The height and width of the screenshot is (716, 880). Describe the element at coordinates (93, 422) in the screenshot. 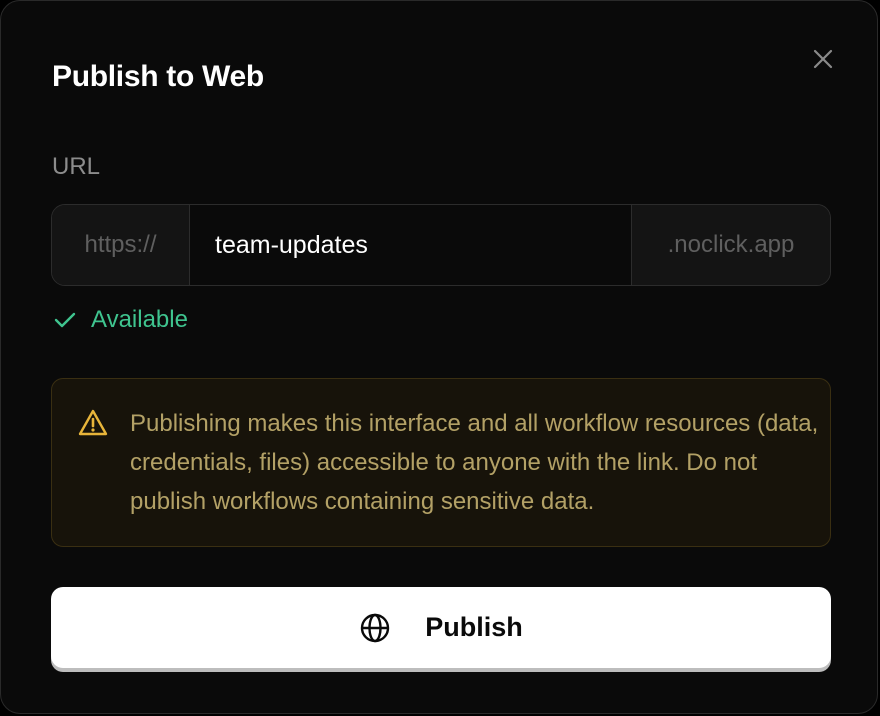

I see `warning-triangle-icon` at that location.